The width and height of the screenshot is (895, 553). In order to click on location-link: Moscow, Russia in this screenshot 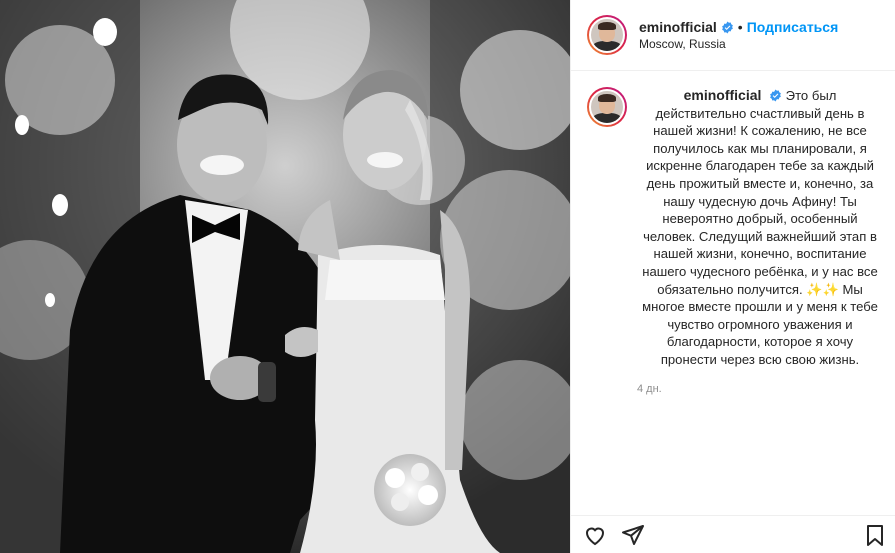, I will do `click(738, 44)`.